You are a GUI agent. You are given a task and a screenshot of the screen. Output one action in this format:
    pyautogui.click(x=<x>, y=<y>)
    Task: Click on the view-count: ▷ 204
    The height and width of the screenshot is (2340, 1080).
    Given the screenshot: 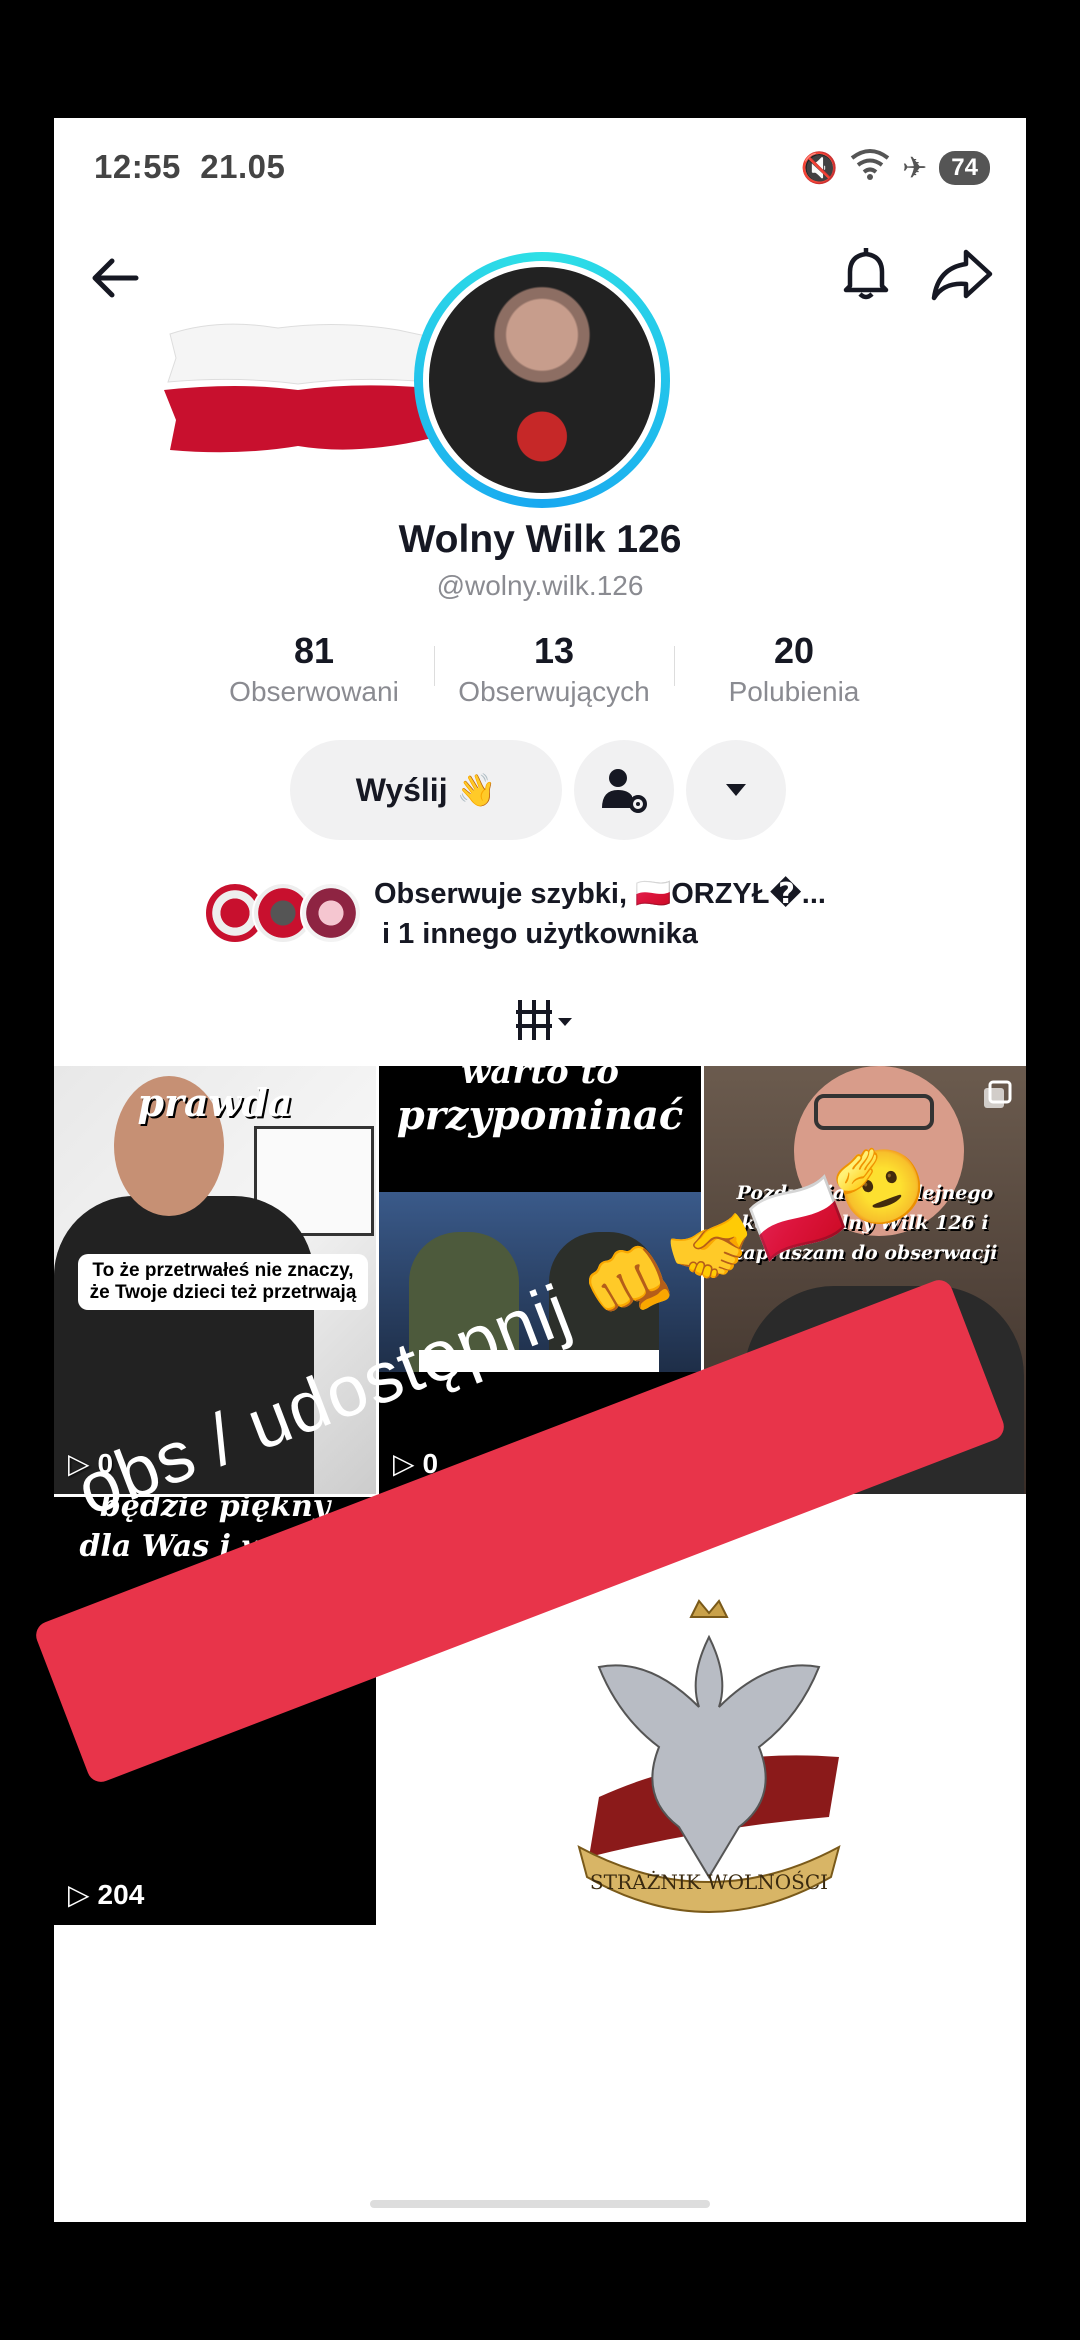 What is the action you would take?
    pyautogui.click(x=106, y=1894)
    